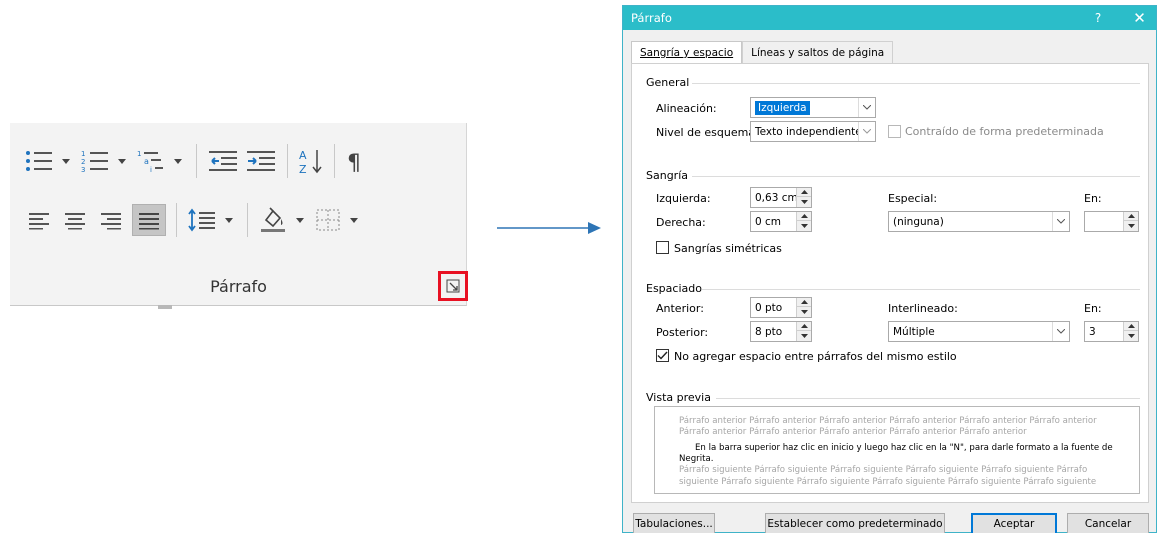  Describe the element at coordinates (707, 132) in the screenshot. I see `outline-level-label: Nivel de esquema:` at that location.